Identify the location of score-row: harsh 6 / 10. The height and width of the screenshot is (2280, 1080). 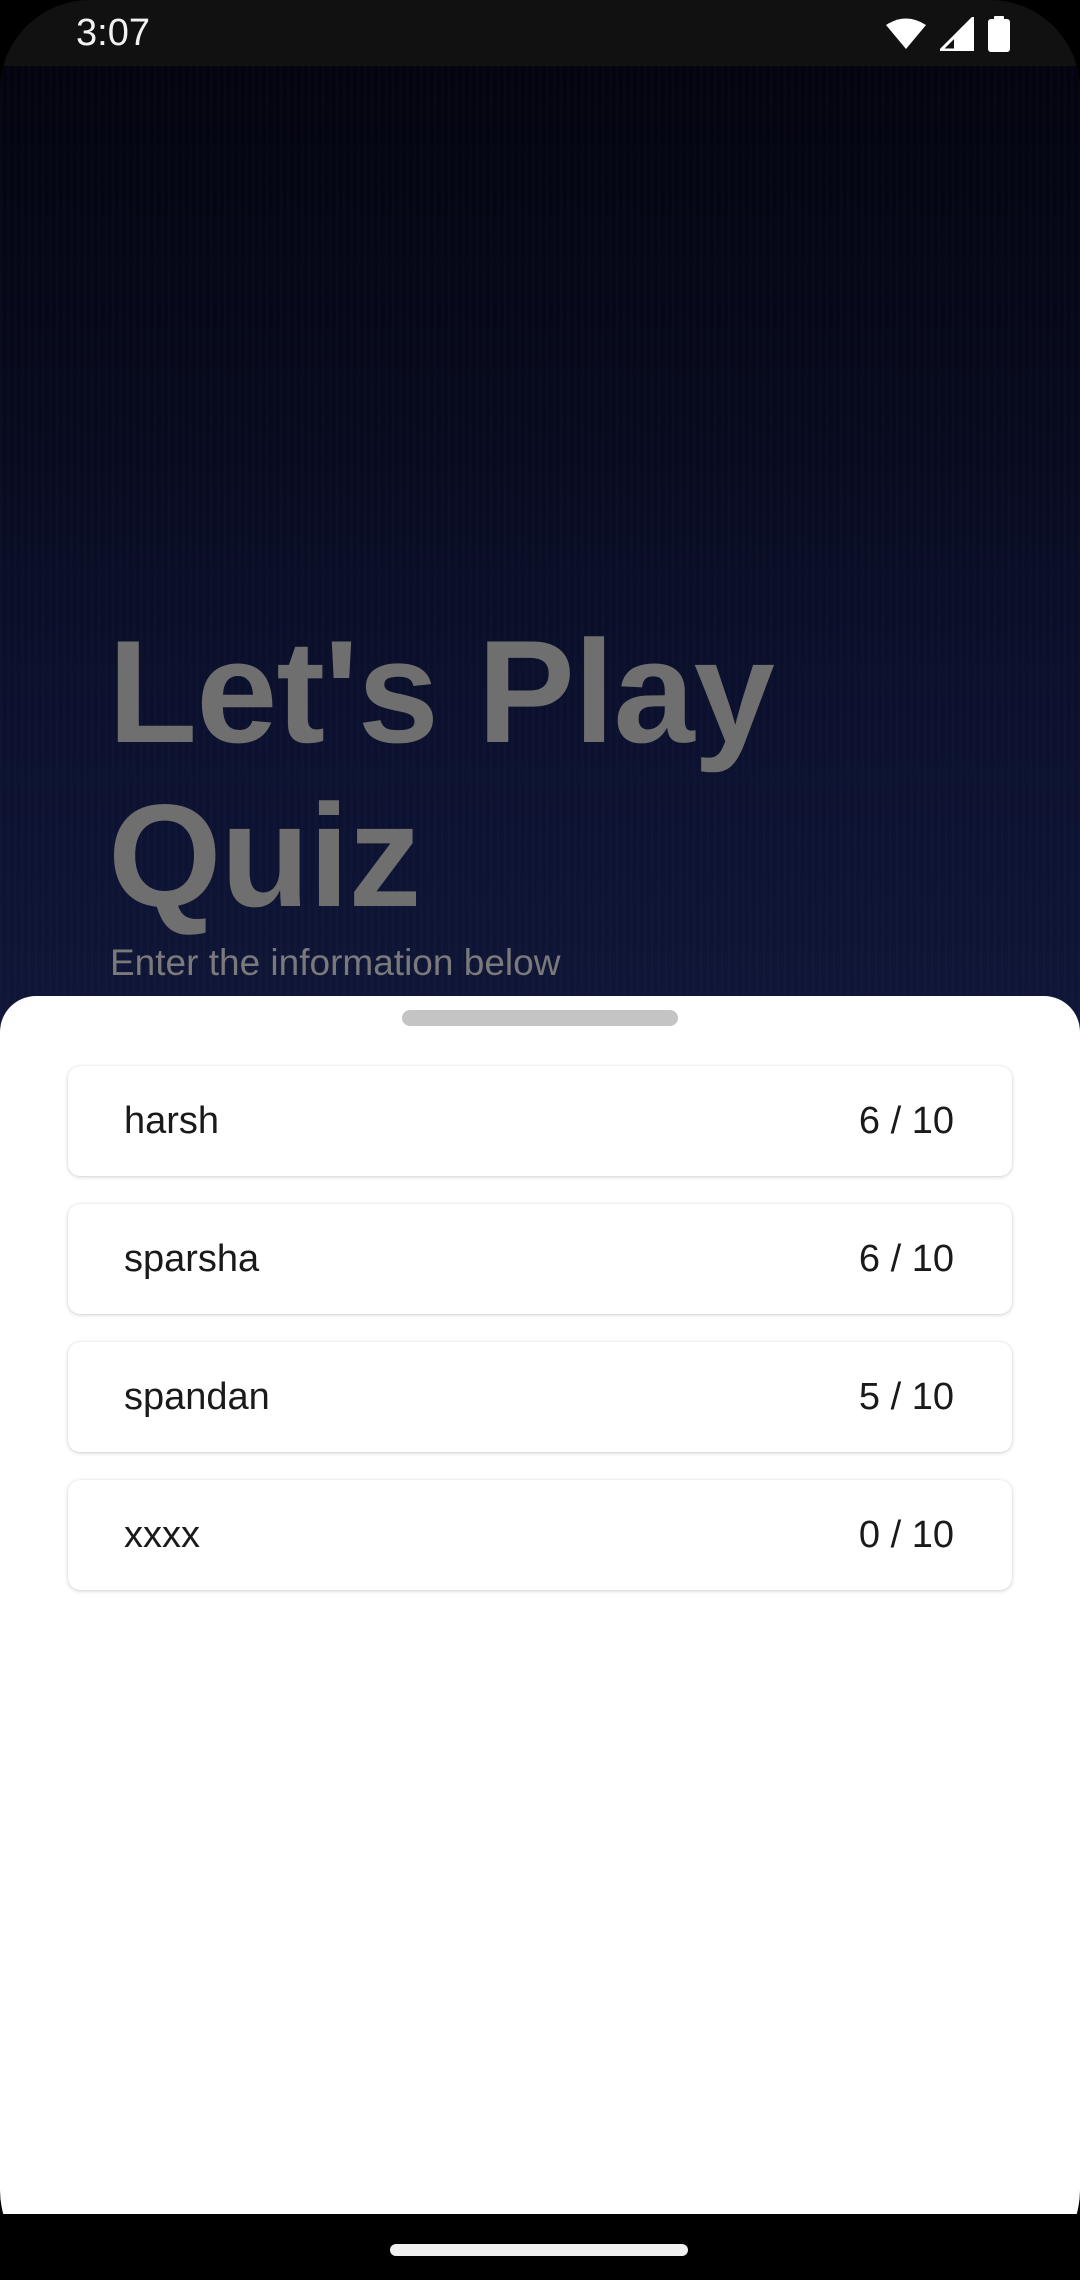
(540, 1121).